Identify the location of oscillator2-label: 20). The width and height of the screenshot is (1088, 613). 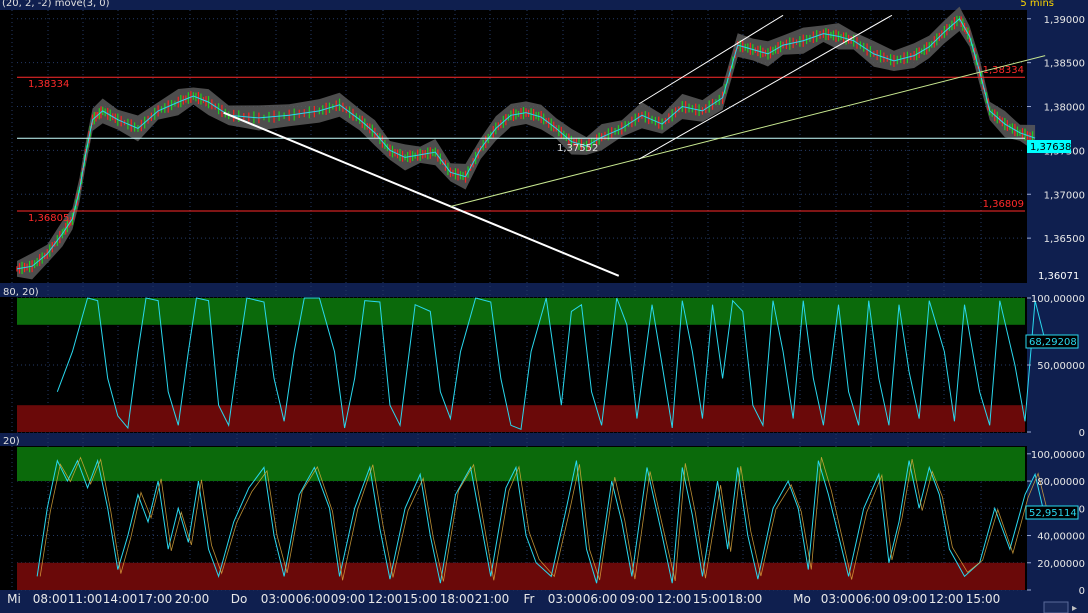
(11, 441).